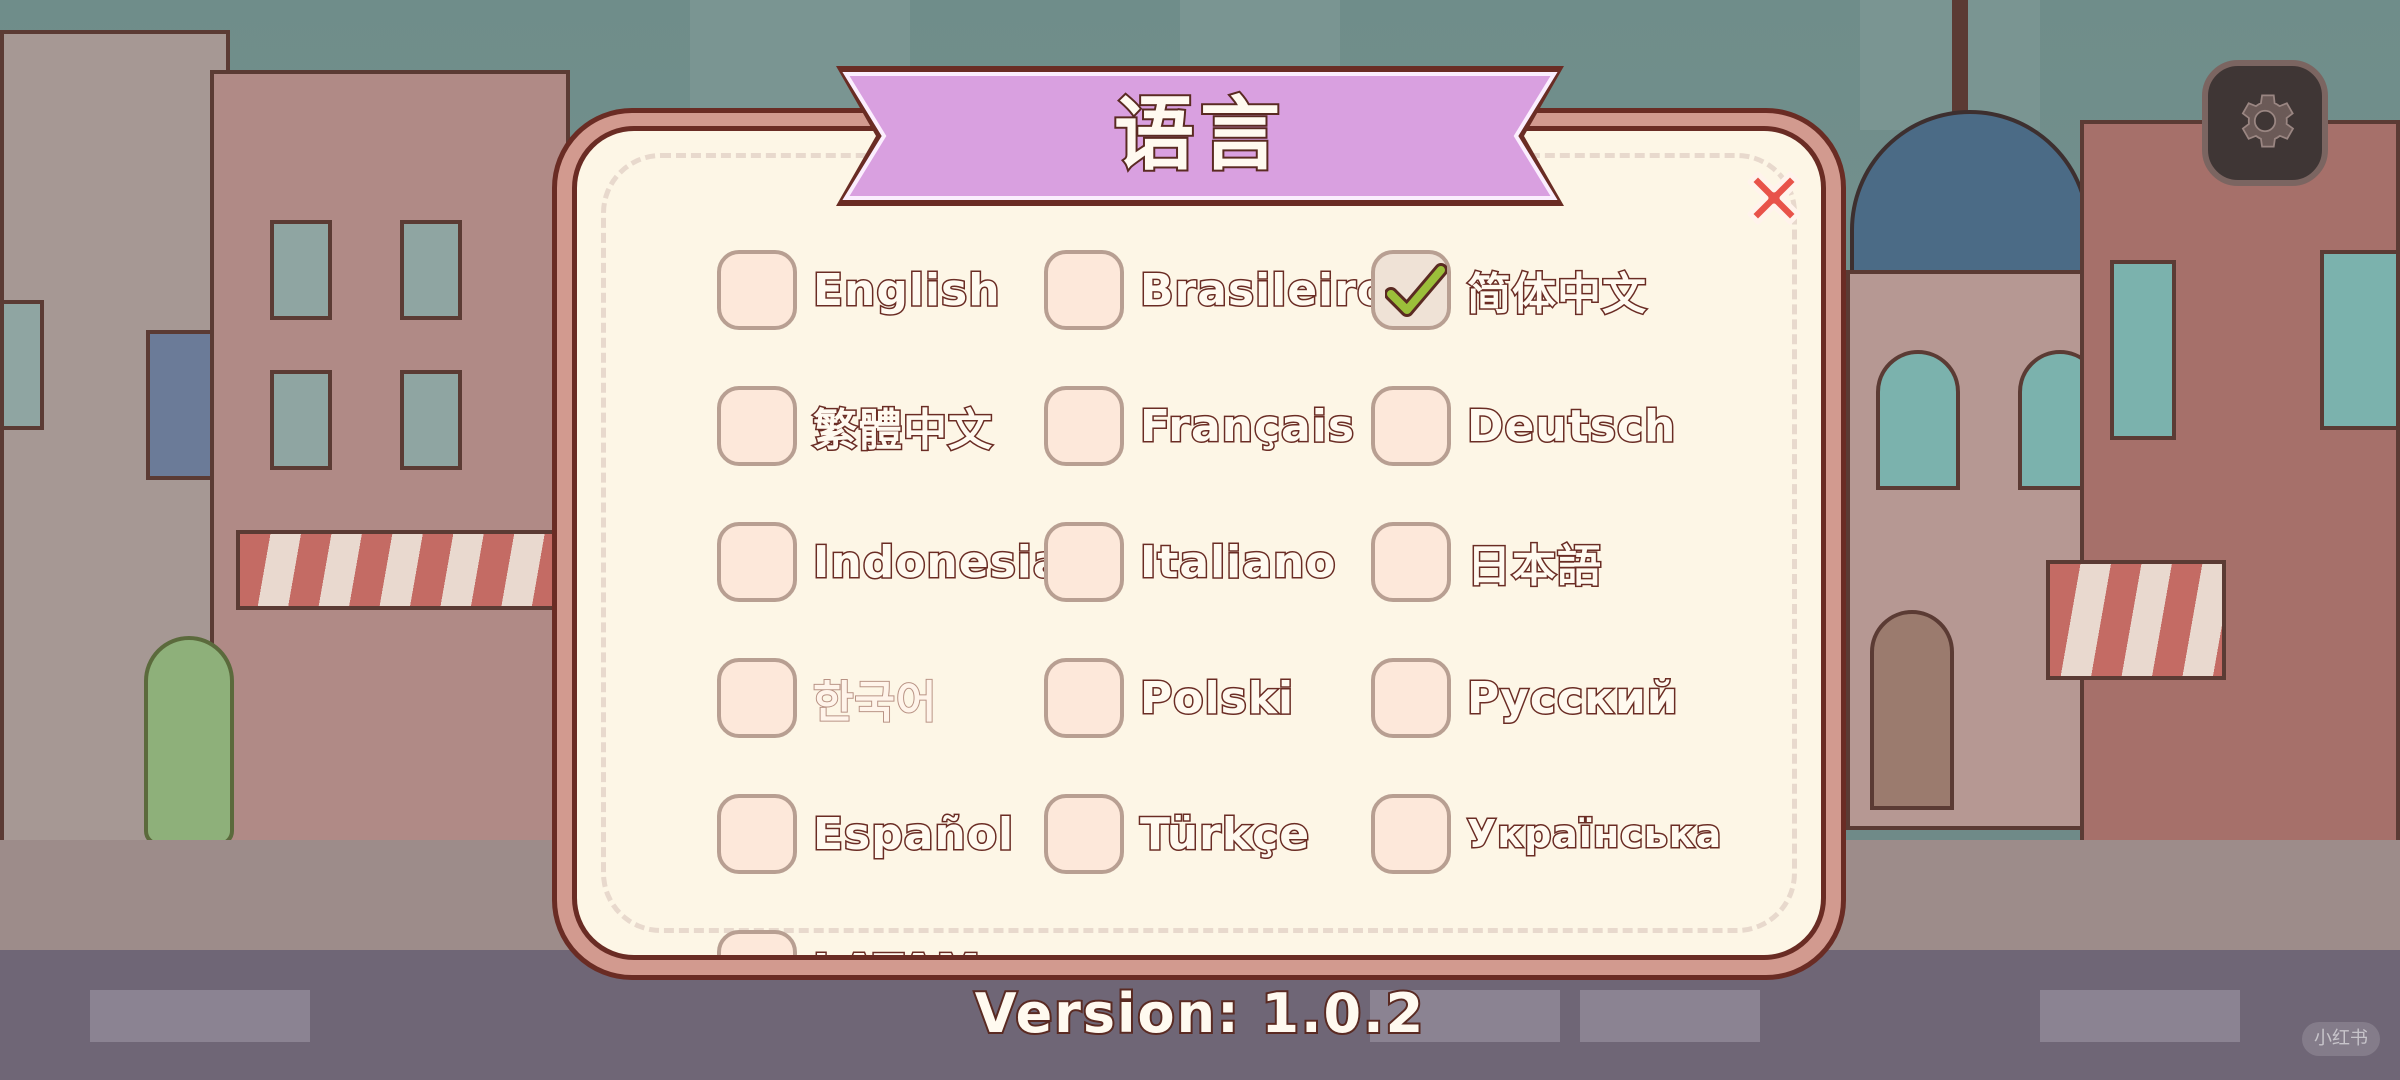 This screenshot has height=1080, width=2400. I want to click on watermark: 小红书, so click(2341, 1039).